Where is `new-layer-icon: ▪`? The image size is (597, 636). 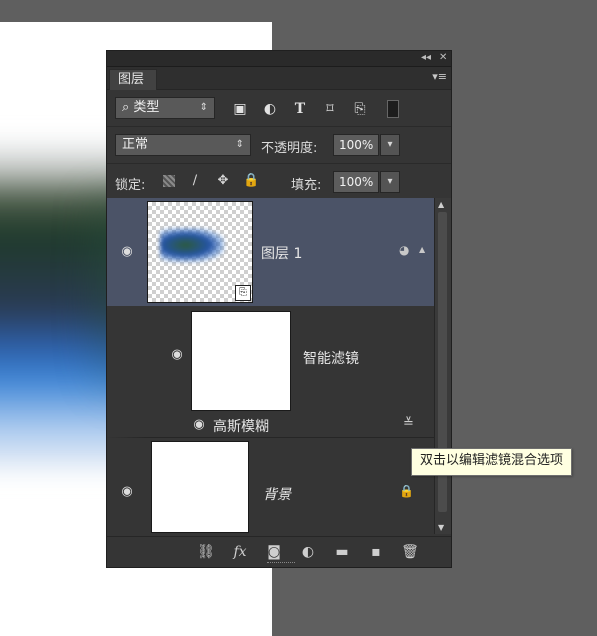
new-layer-icon: ▪ is located at coordinates (376, 552).